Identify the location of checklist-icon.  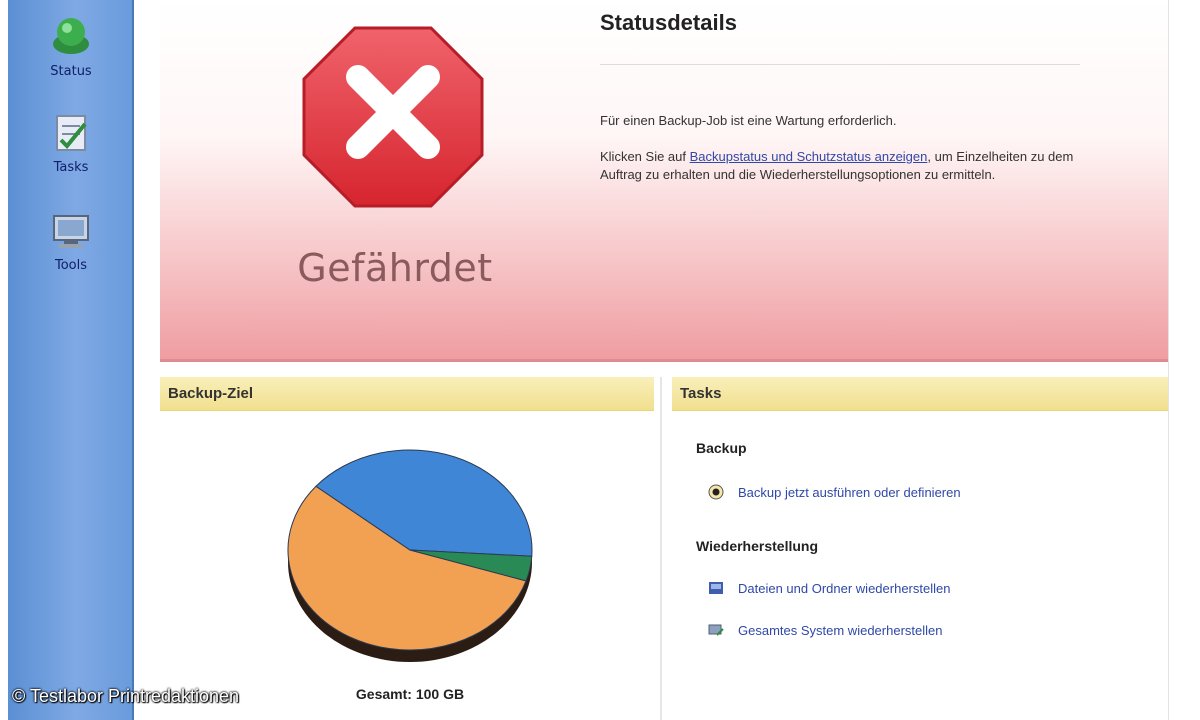
(71, 132).